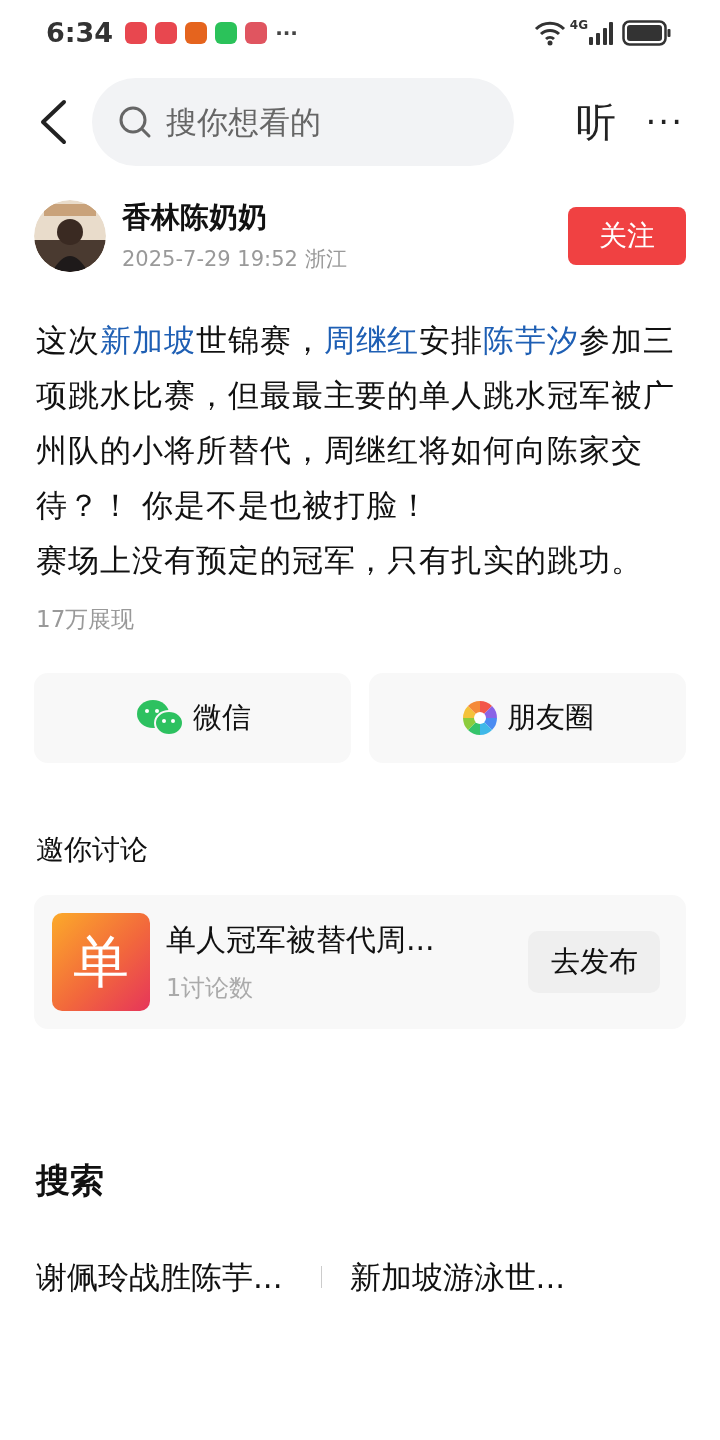  What do you see at coordinates (595, 122) in the screenshot?
I see `listen-button: 听` at bounding box center [595, 122].